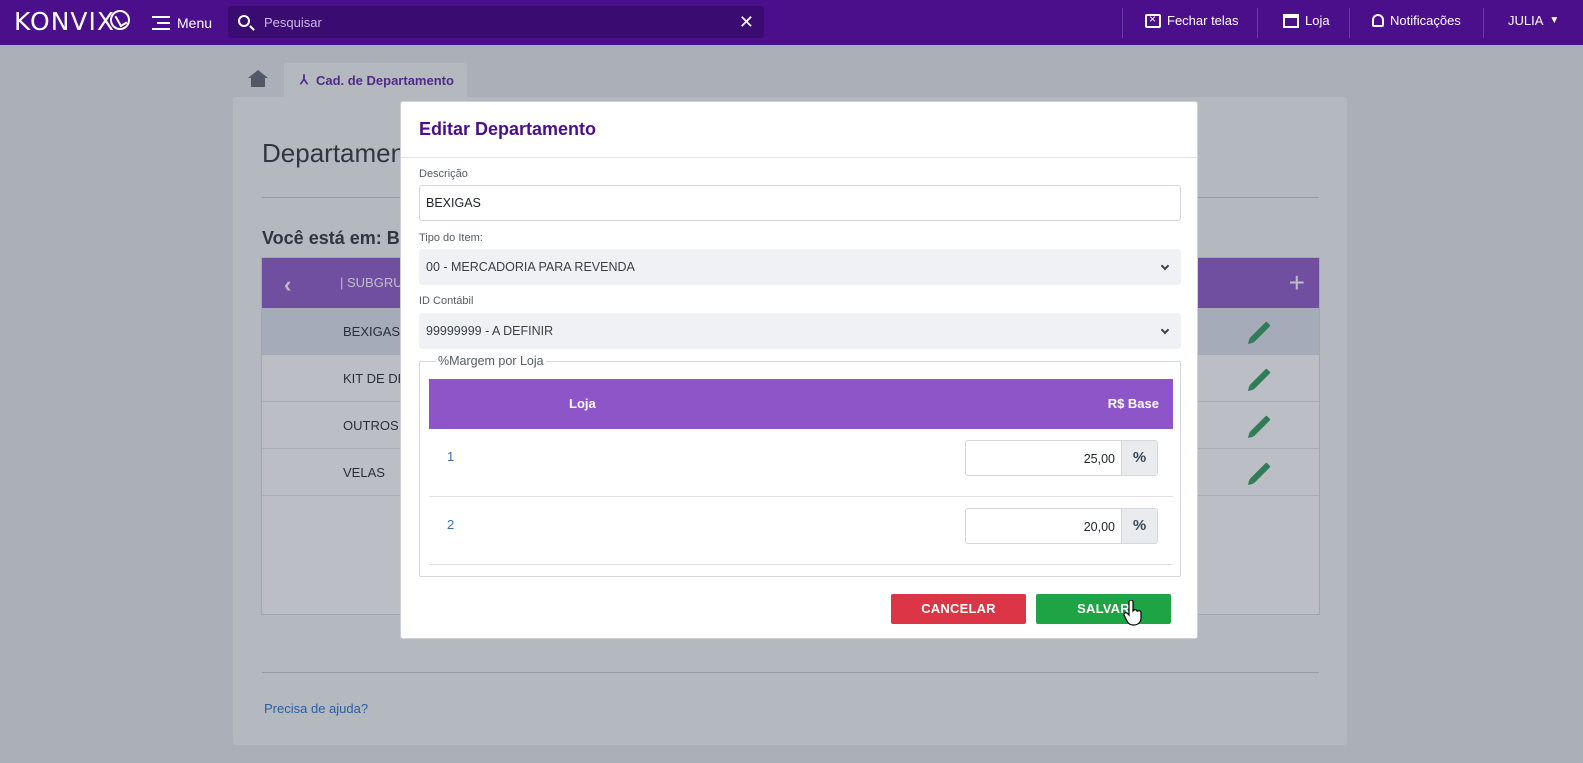 The width and height of the screenshot is (1583, 763). What do you see at coordinates (453, 203) in the screenshot?
I see `descricao-value: BEXIGAS` at bounding box center [453, 203].